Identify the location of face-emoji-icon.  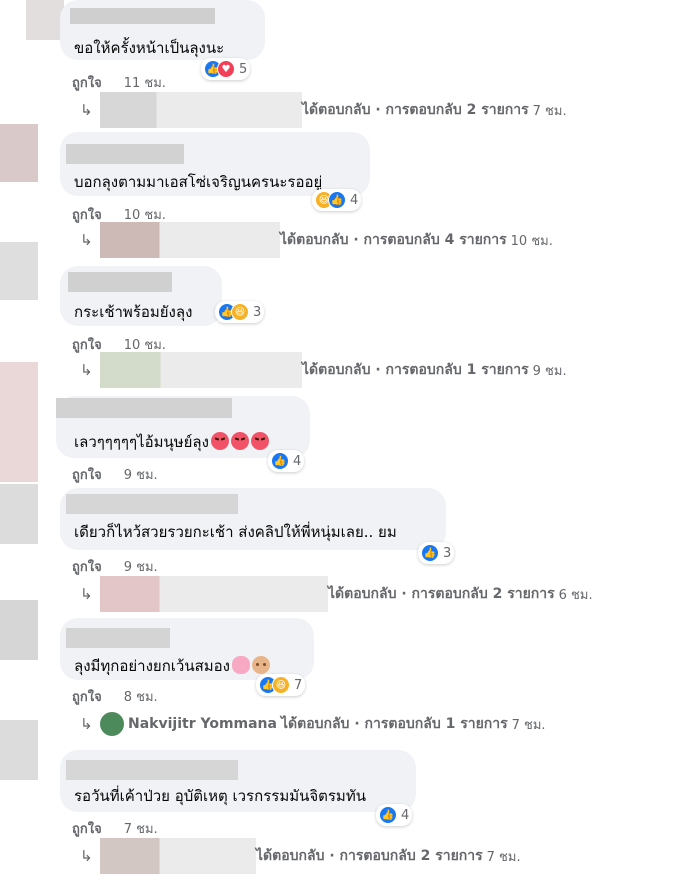
(260, 665).